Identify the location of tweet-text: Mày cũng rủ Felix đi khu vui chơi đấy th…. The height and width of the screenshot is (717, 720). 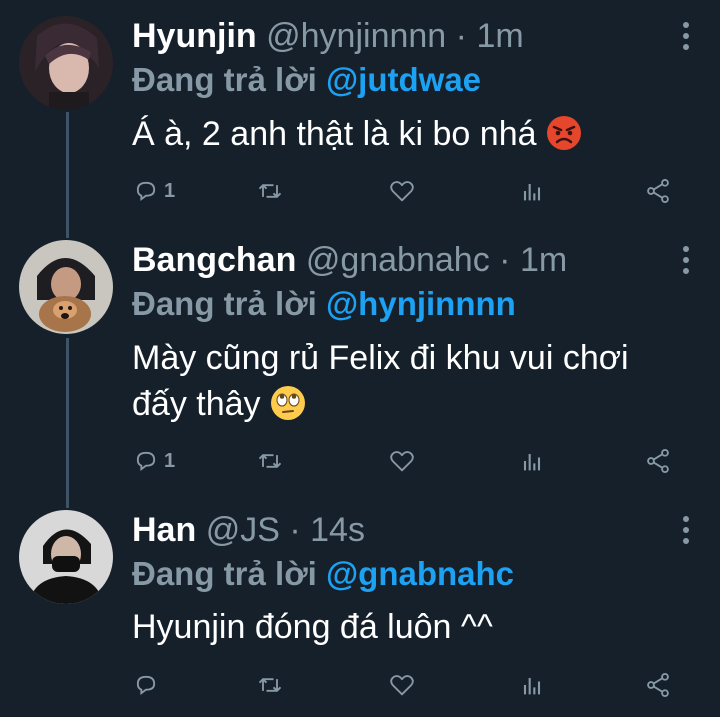
(417, 381).